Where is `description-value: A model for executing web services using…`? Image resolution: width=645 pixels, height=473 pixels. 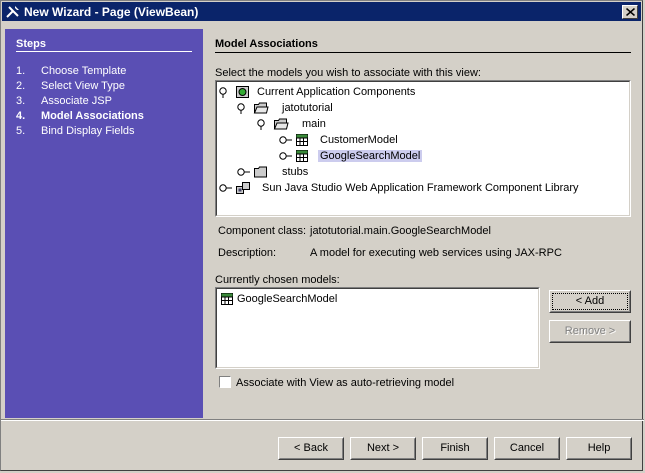
description-value: A model for executing web services using… is located at coordinates (436, 253).